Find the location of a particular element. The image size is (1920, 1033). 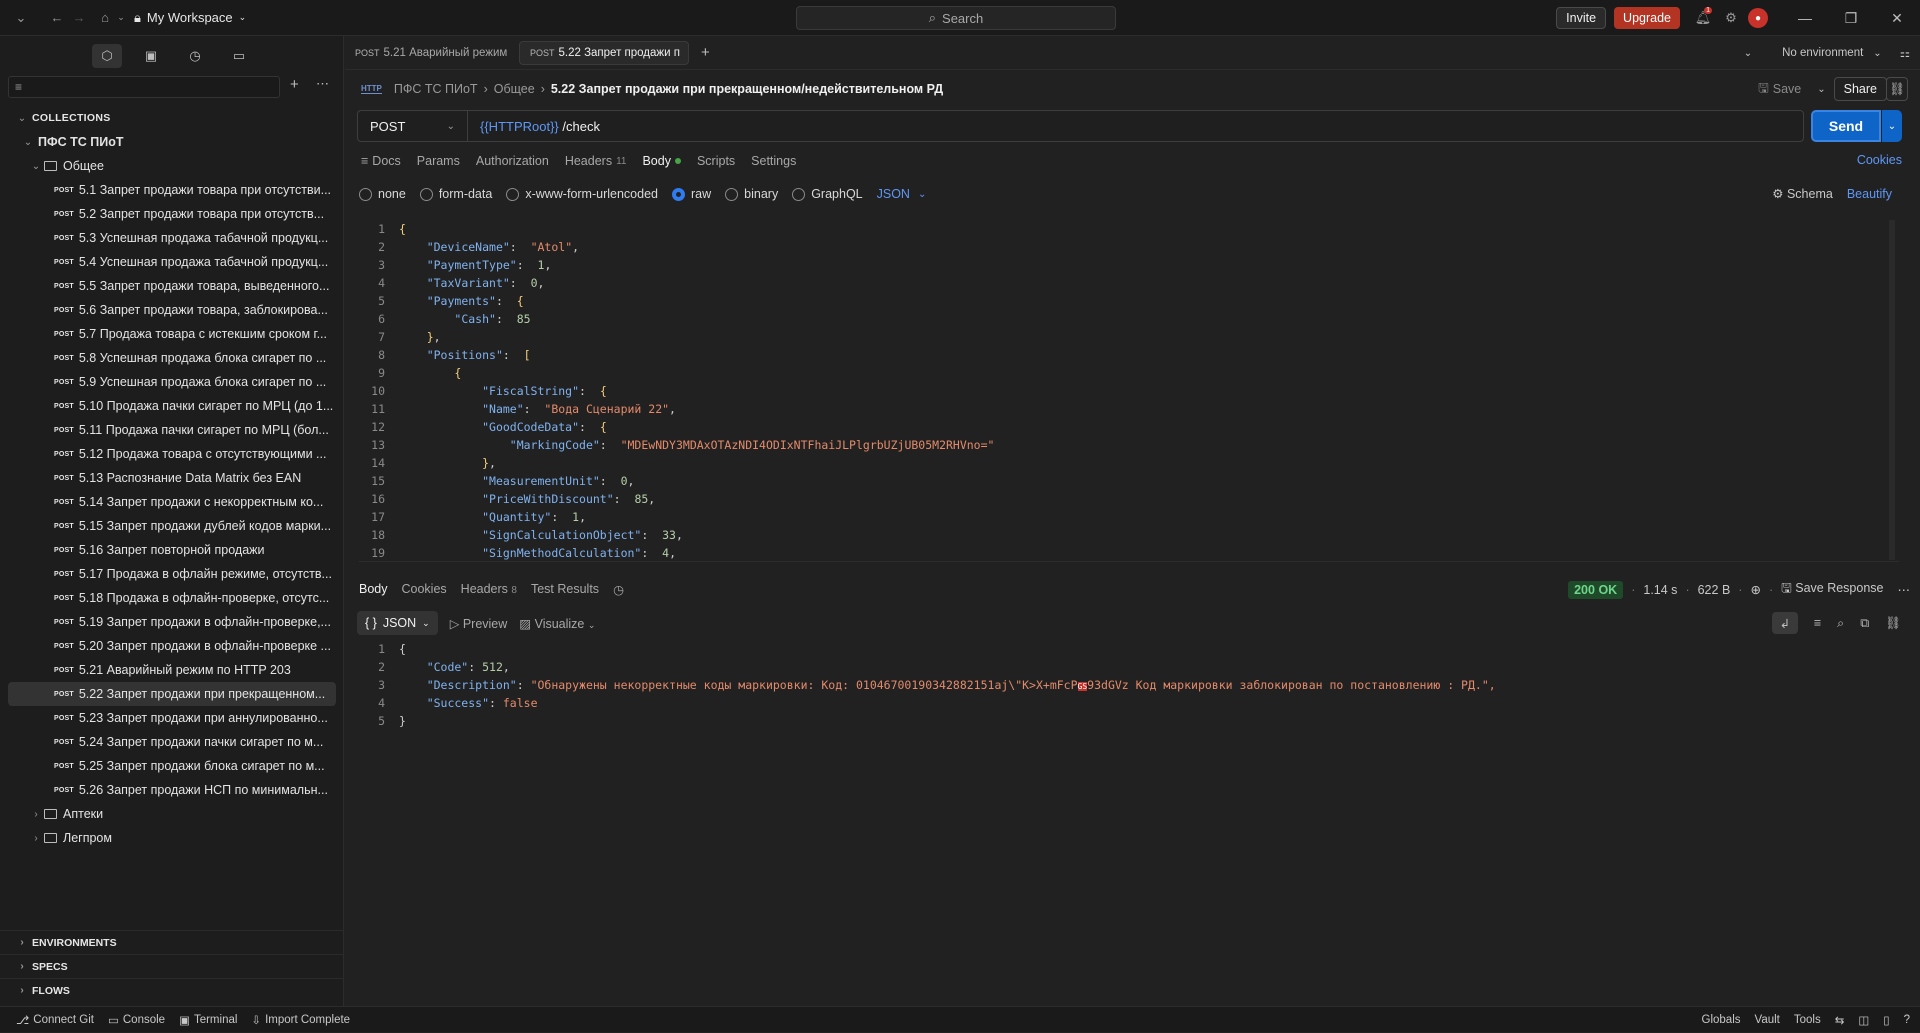

tab-request-522: POST 5.22 Запрет продажи п is located at coordinates (604, 52).